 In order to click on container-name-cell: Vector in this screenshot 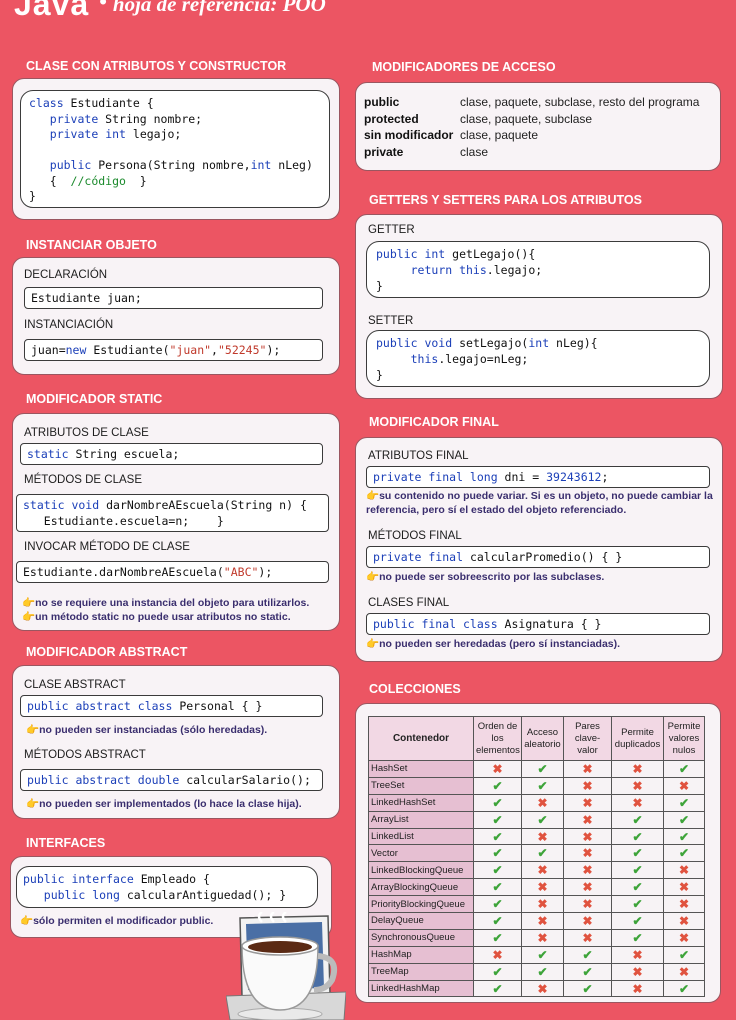, I will do `click(421, 853)`.